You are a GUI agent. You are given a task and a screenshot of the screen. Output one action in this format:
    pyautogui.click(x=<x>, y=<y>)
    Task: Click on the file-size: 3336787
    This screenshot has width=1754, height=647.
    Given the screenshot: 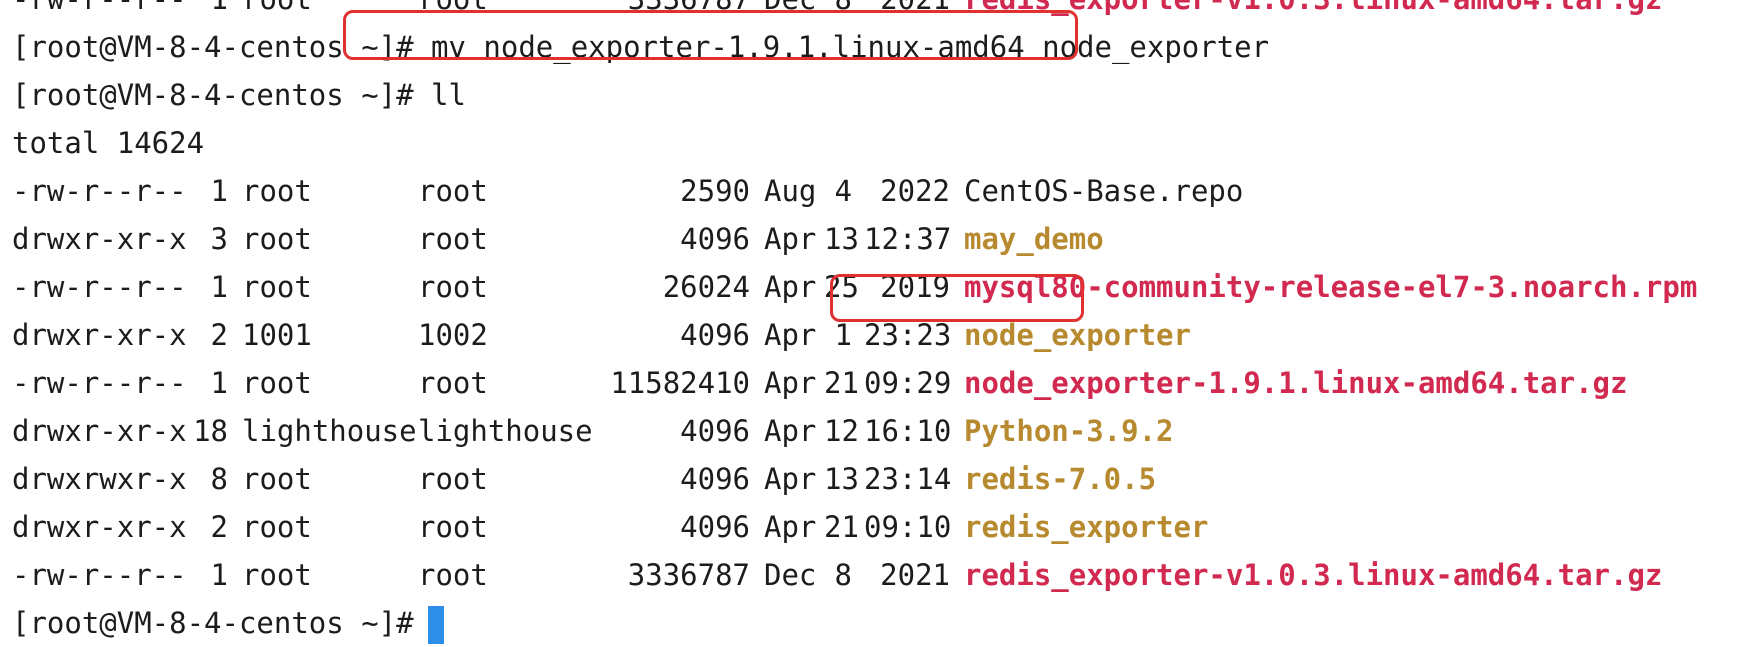 What is the action you would take?
    pyautogui.click(x=688, y=575)
    